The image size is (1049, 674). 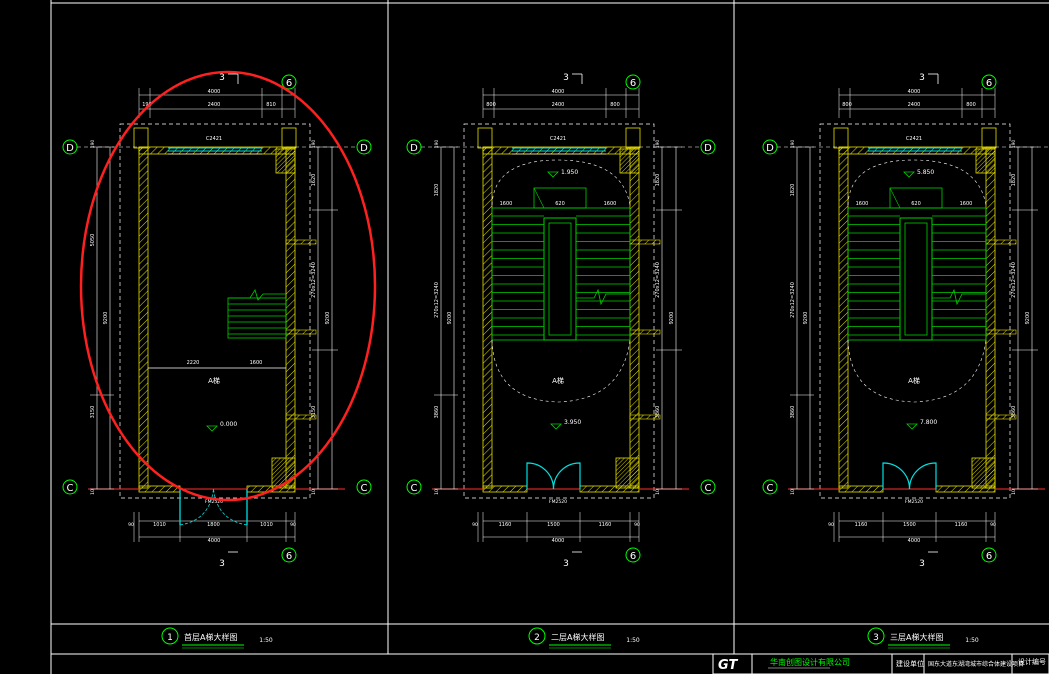 What do you see at coordinates (257, 295) in the screenshot?
I see `break-line` at bounding box center [257, 295].